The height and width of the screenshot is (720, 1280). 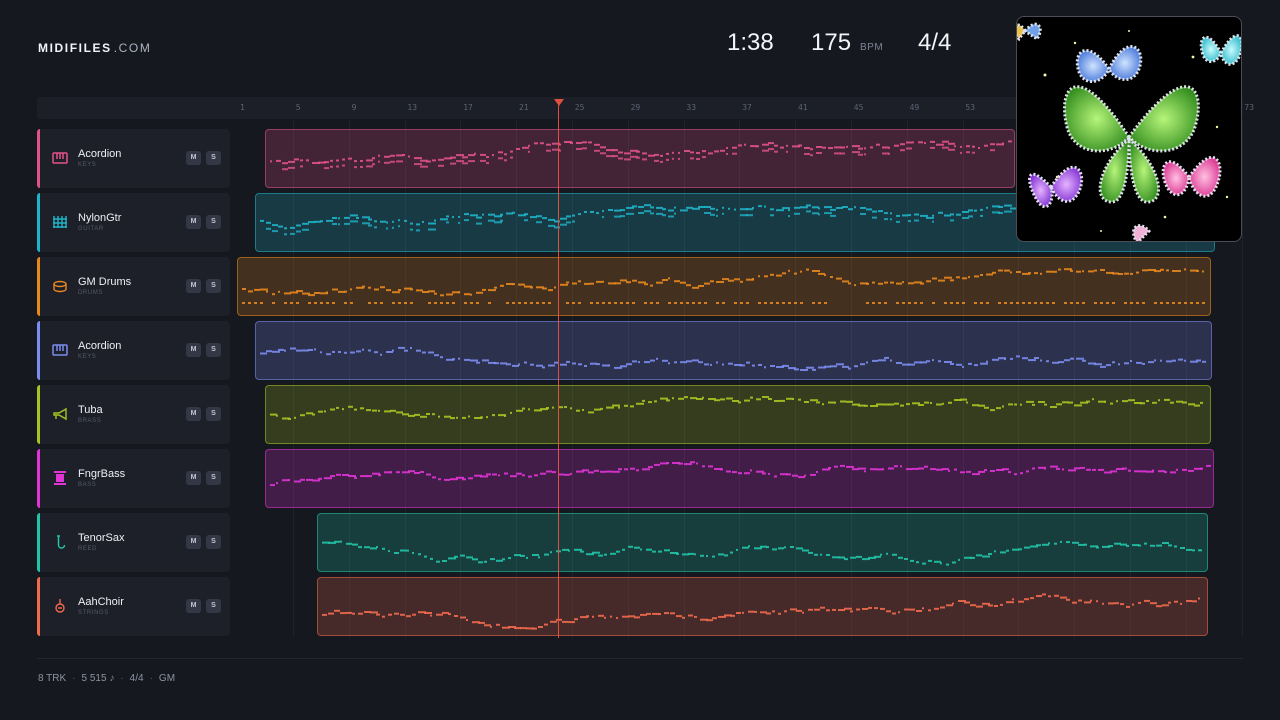 What do you see at coordinates (60, 350) in the screenshot?
I see `piano-icon` at bounding box center [60, 350].